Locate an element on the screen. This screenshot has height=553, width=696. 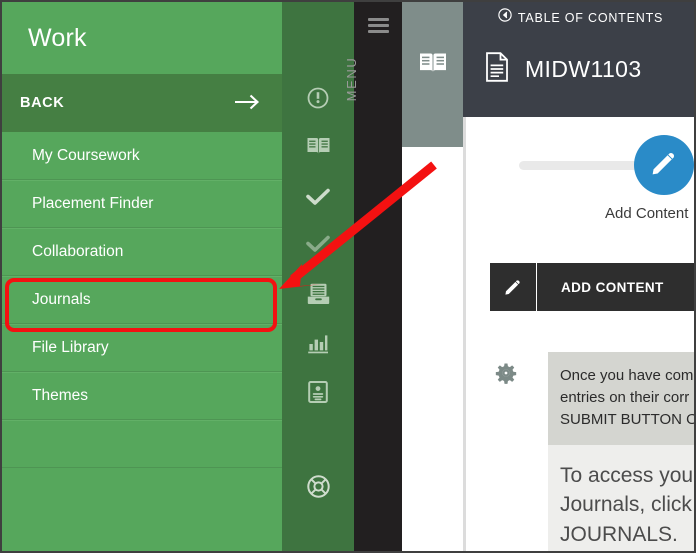
document-title: MIDW1103 is located at coordinates (583, 69).